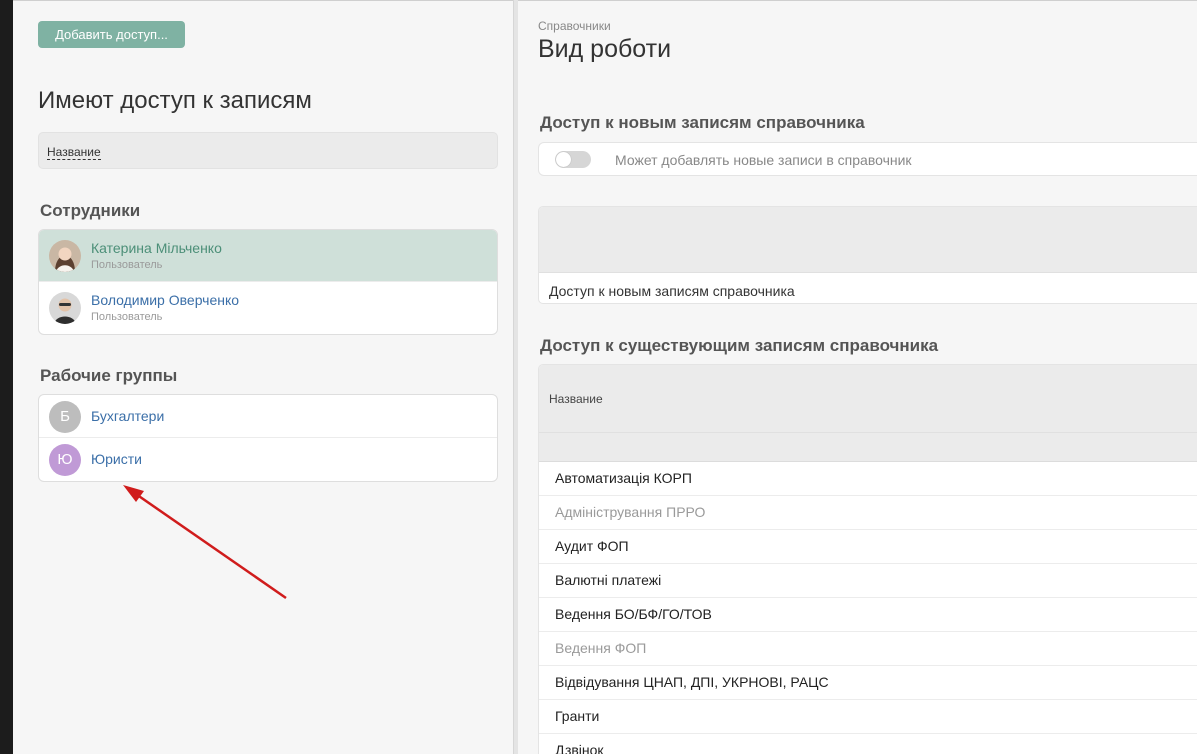 The height and width of the screenshot is (754, 1197). What do you see at coordinates (608, 580) in the screenshot?
I see `row-label: Валютні платежі` at bounding box center [608, 580].